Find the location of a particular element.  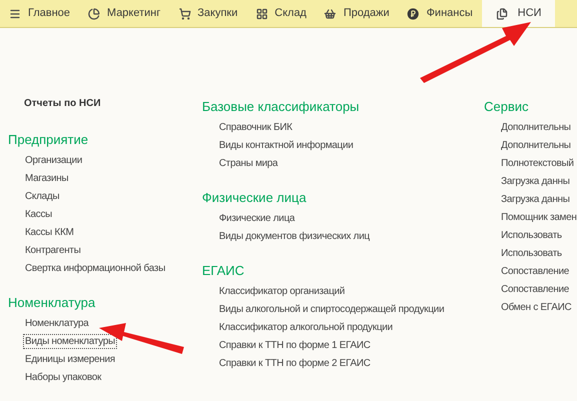

menu-link: Кассы ККМ is located at coordinates (49, 232).